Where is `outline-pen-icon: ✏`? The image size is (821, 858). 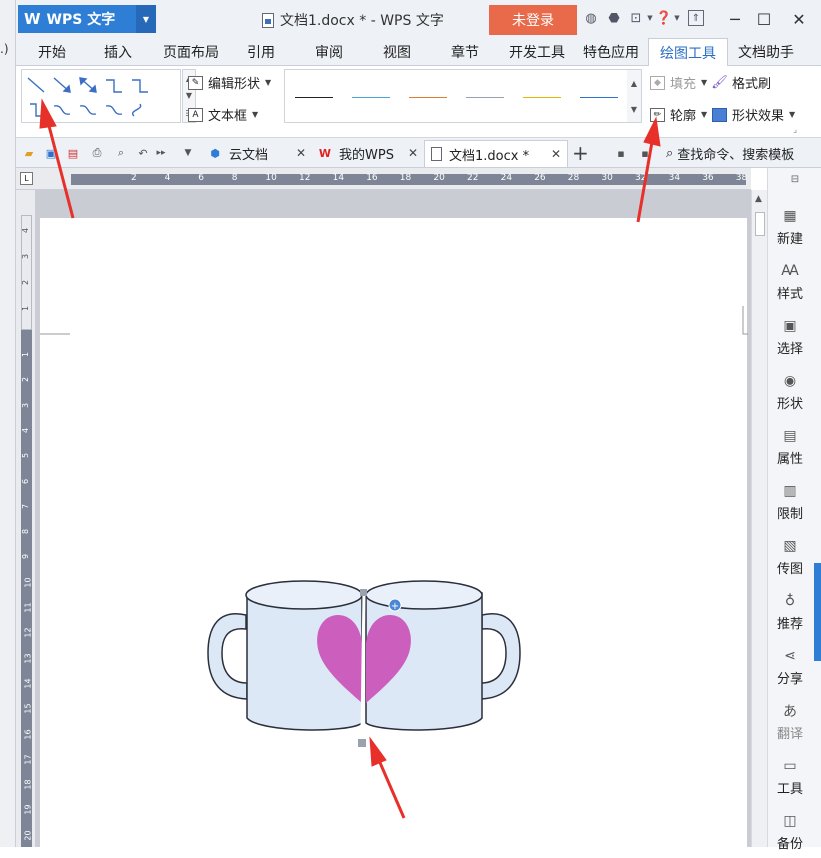
outline-pen-icon: ✏ is located at coordinates (657, 114).